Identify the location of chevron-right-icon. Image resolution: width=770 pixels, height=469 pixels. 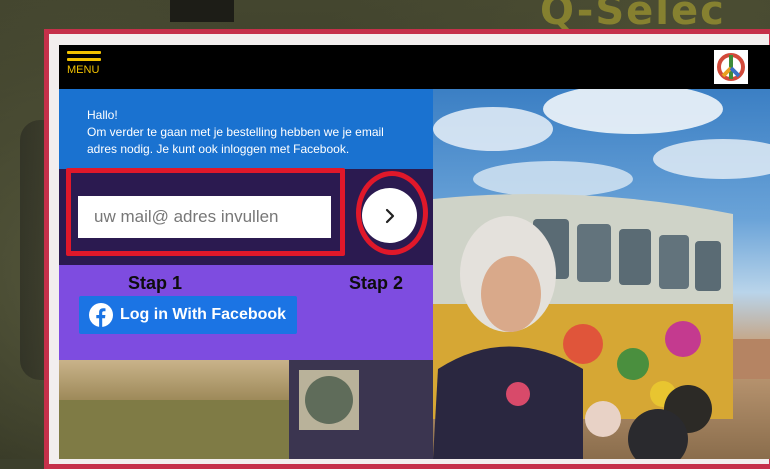
(389, 215).